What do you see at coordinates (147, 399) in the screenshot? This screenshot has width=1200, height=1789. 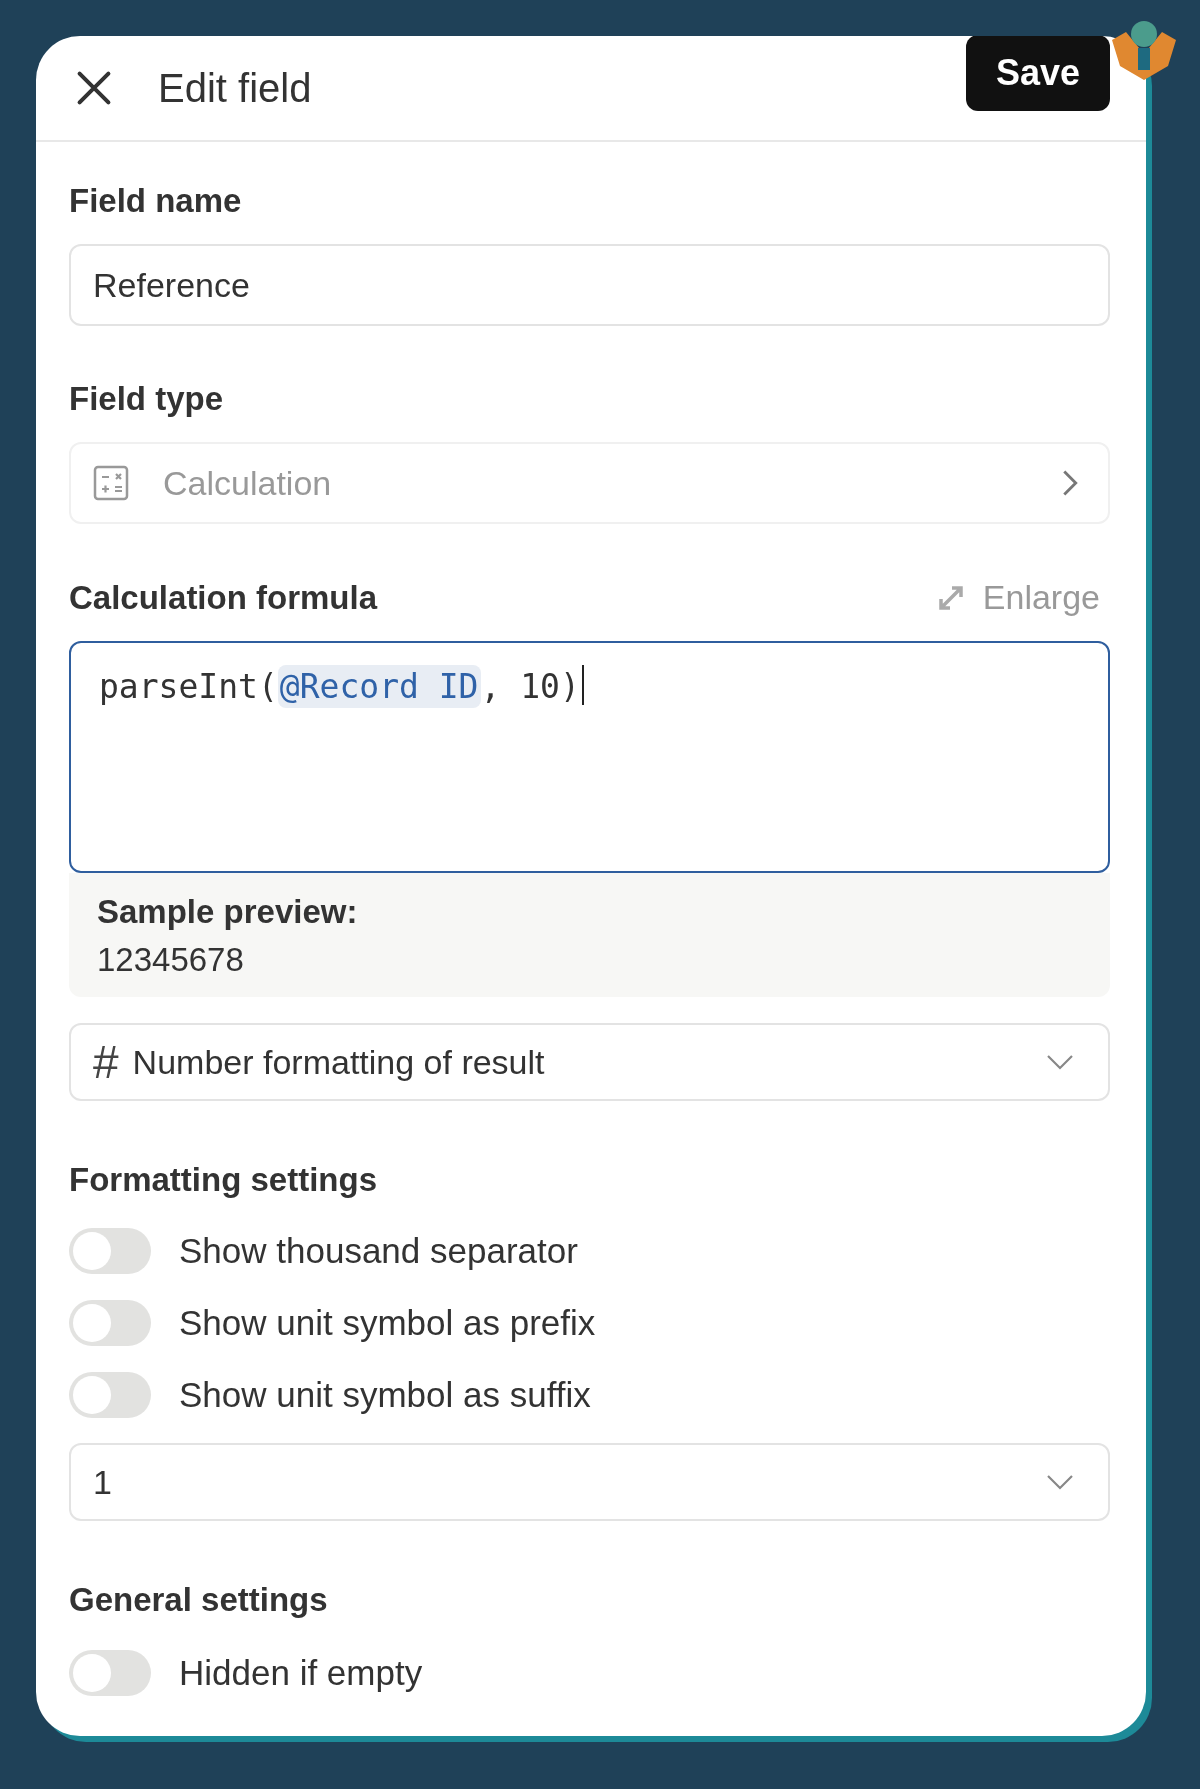 I see `field-label: Field type` at bounding box center [147, 399].